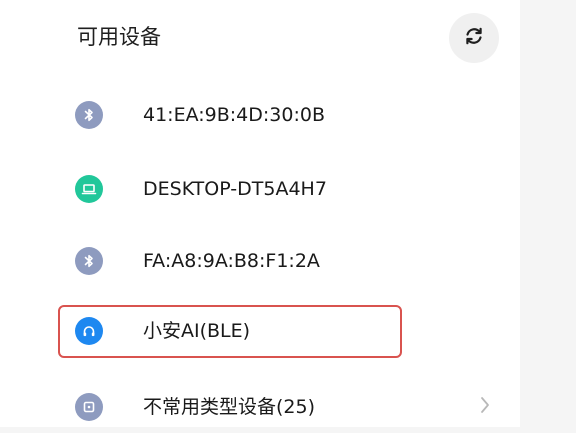 This screenshot has height=433, width=576. I want to click on refresh-button, so click(474, 38).